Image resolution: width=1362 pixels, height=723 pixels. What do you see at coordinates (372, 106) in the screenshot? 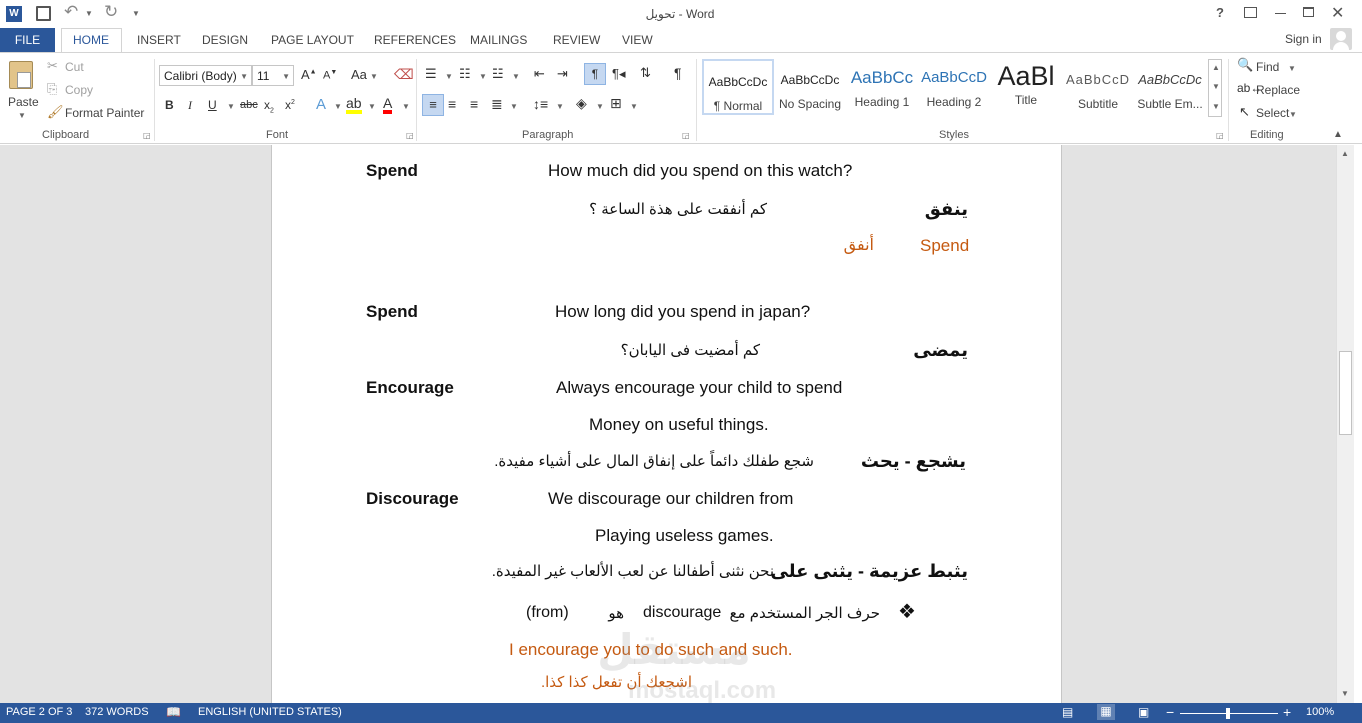
I see `highlight-dropdown-icon: ▼` at bounding box center [372, 106].